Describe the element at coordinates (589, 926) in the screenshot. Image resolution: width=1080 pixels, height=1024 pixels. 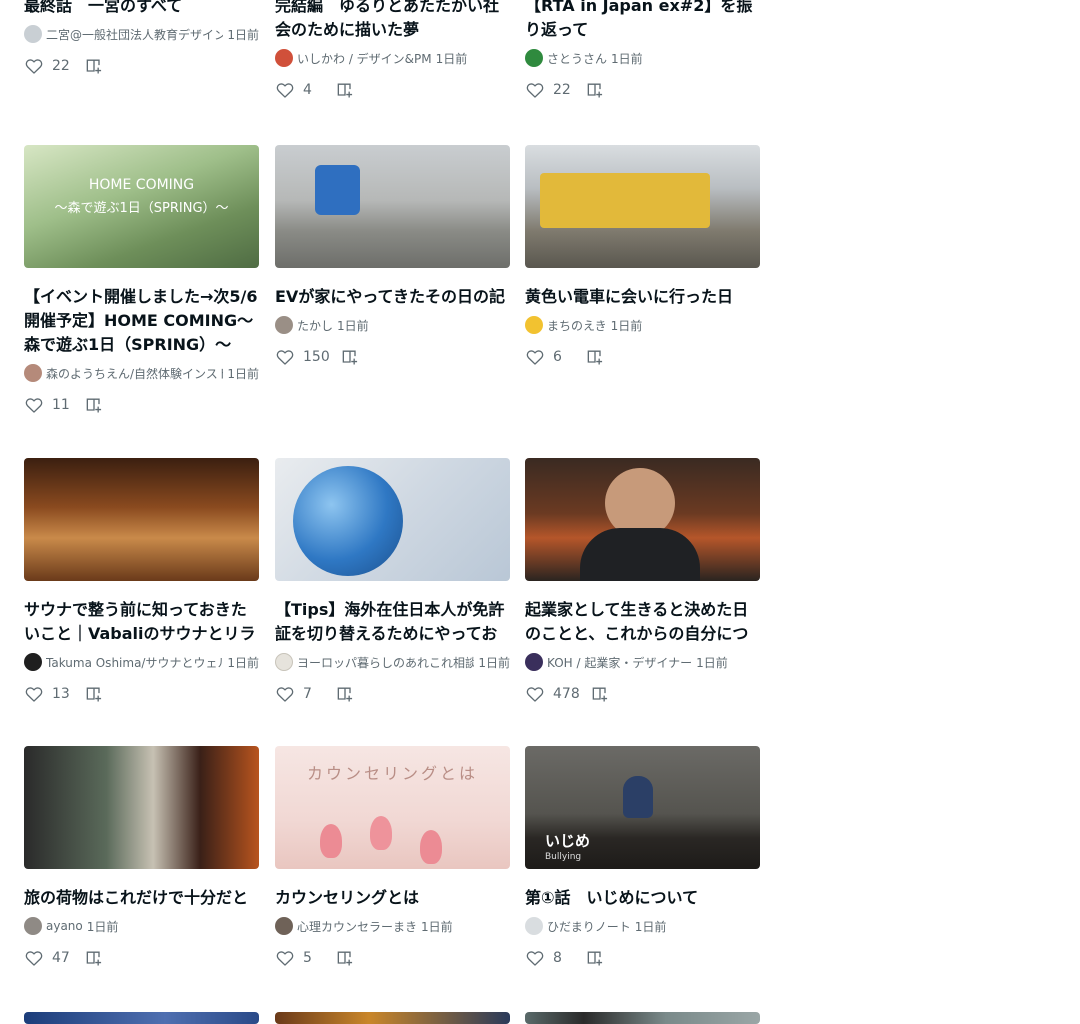
I see `author-name: ひだまりノート` at that location.